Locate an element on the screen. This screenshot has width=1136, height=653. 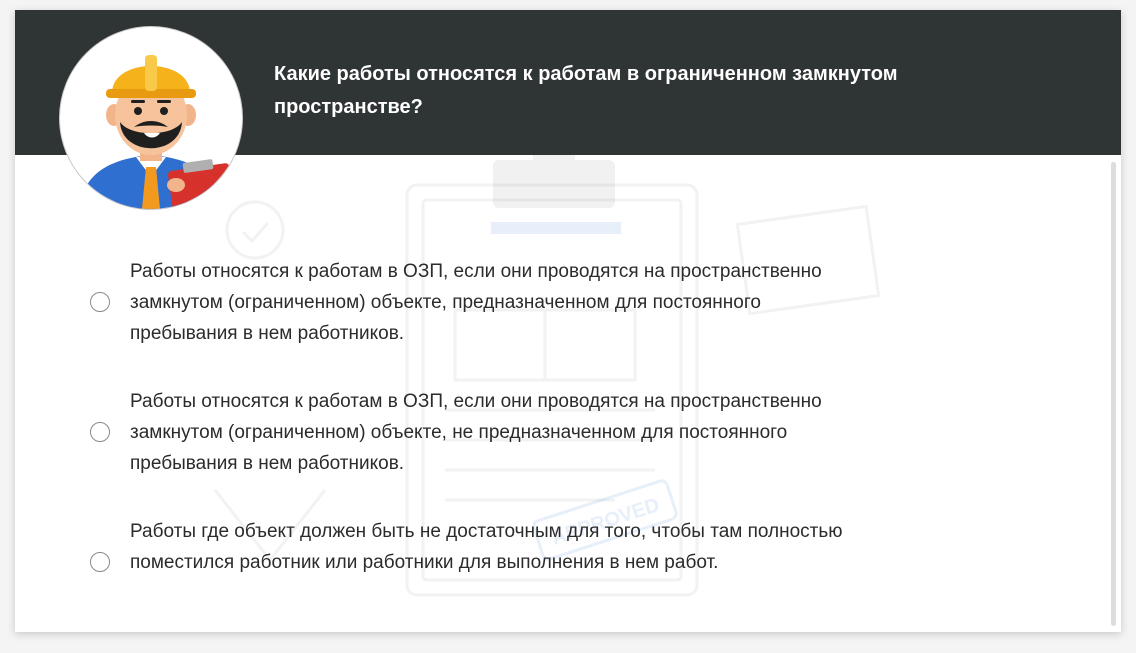
scrollbar is located at coordinates (1113, 394).